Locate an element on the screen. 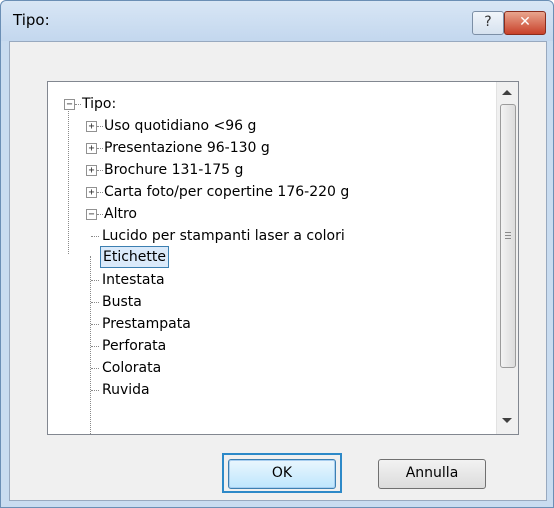 The image size is (554, 508). tree-item-prestampata: Prestampata is located at coordinates (146, 324).